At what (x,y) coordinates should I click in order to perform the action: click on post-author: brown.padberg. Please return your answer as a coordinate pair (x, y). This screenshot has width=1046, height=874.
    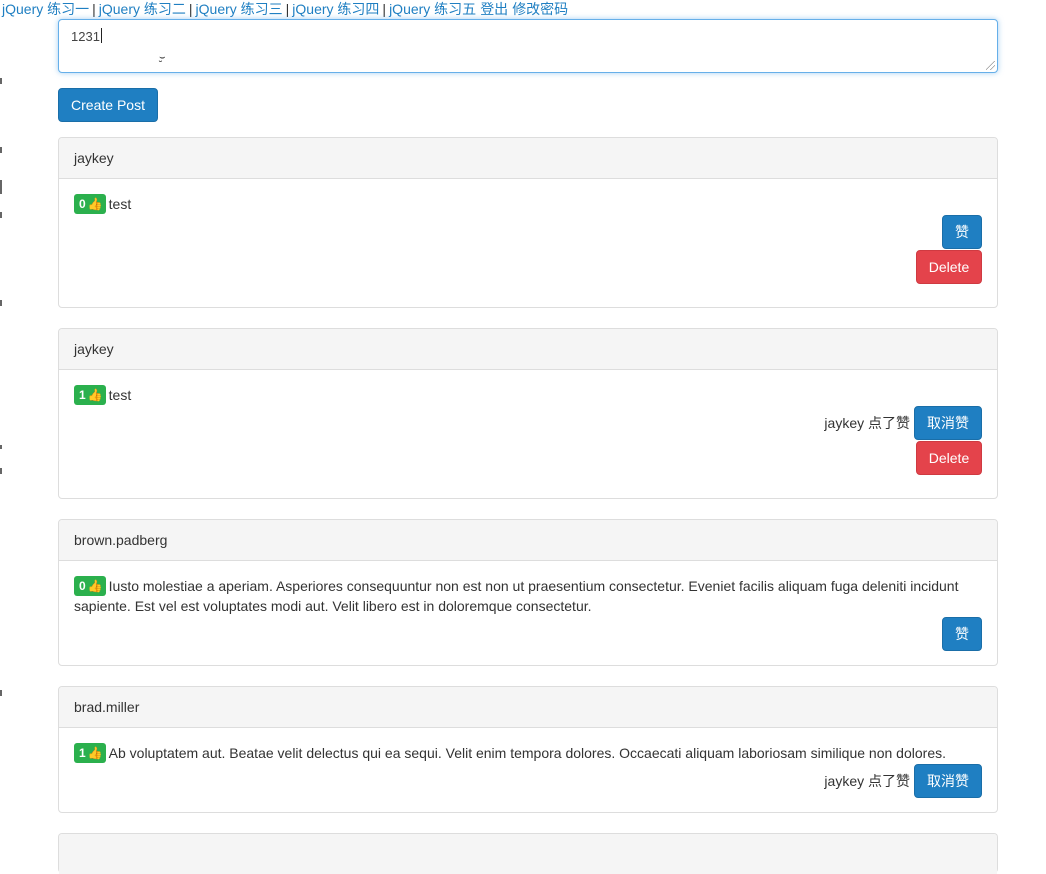
    Looking at the image, I should click on (528, 540).